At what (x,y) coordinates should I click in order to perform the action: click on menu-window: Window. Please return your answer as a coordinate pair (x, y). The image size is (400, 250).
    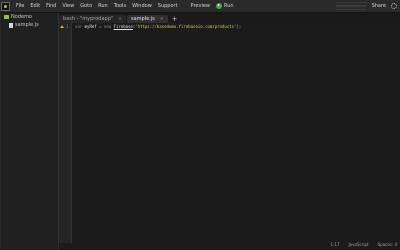
    Looking at the image, I should click on (142, 6).